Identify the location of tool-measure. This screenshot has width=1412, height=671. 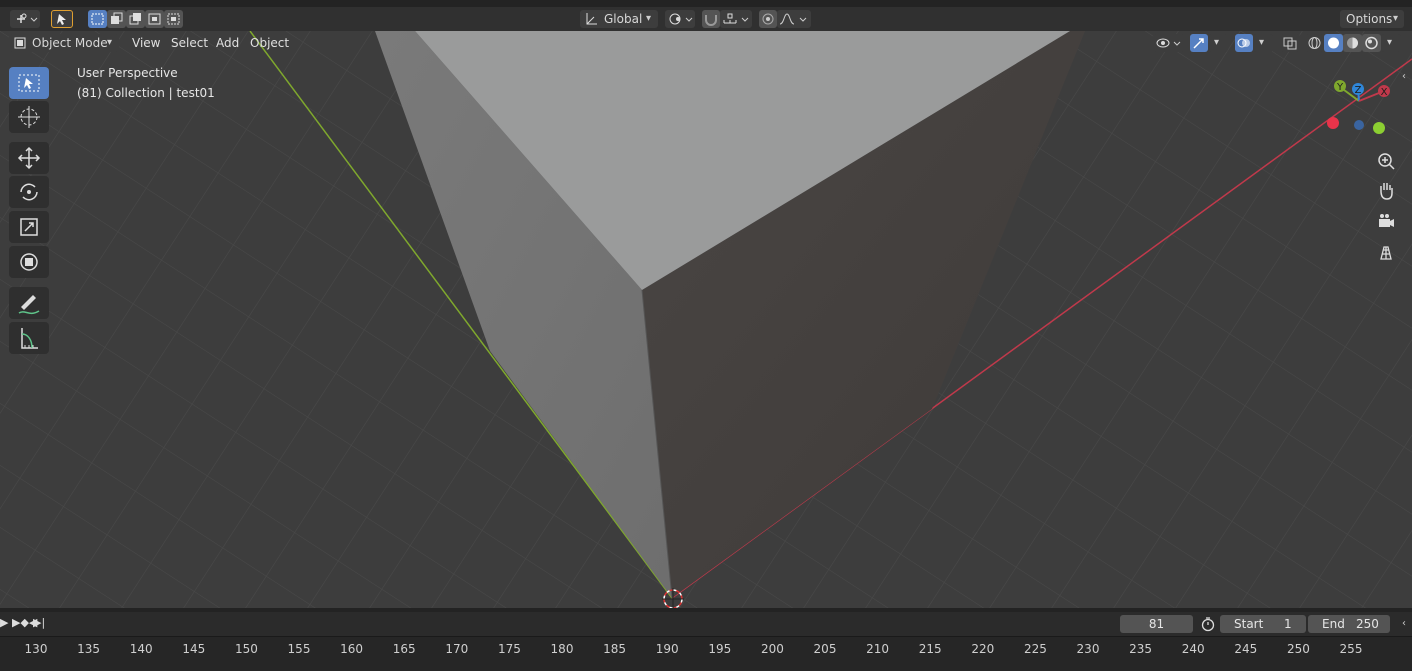
(29, 338).